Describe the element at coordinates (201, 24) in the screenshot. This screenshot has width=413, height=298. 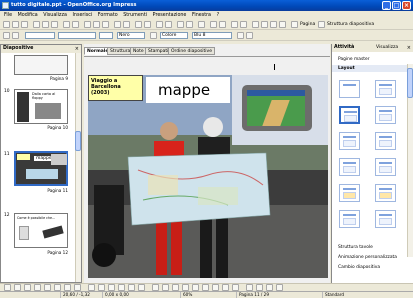
I see `start-show-icon` at that location.